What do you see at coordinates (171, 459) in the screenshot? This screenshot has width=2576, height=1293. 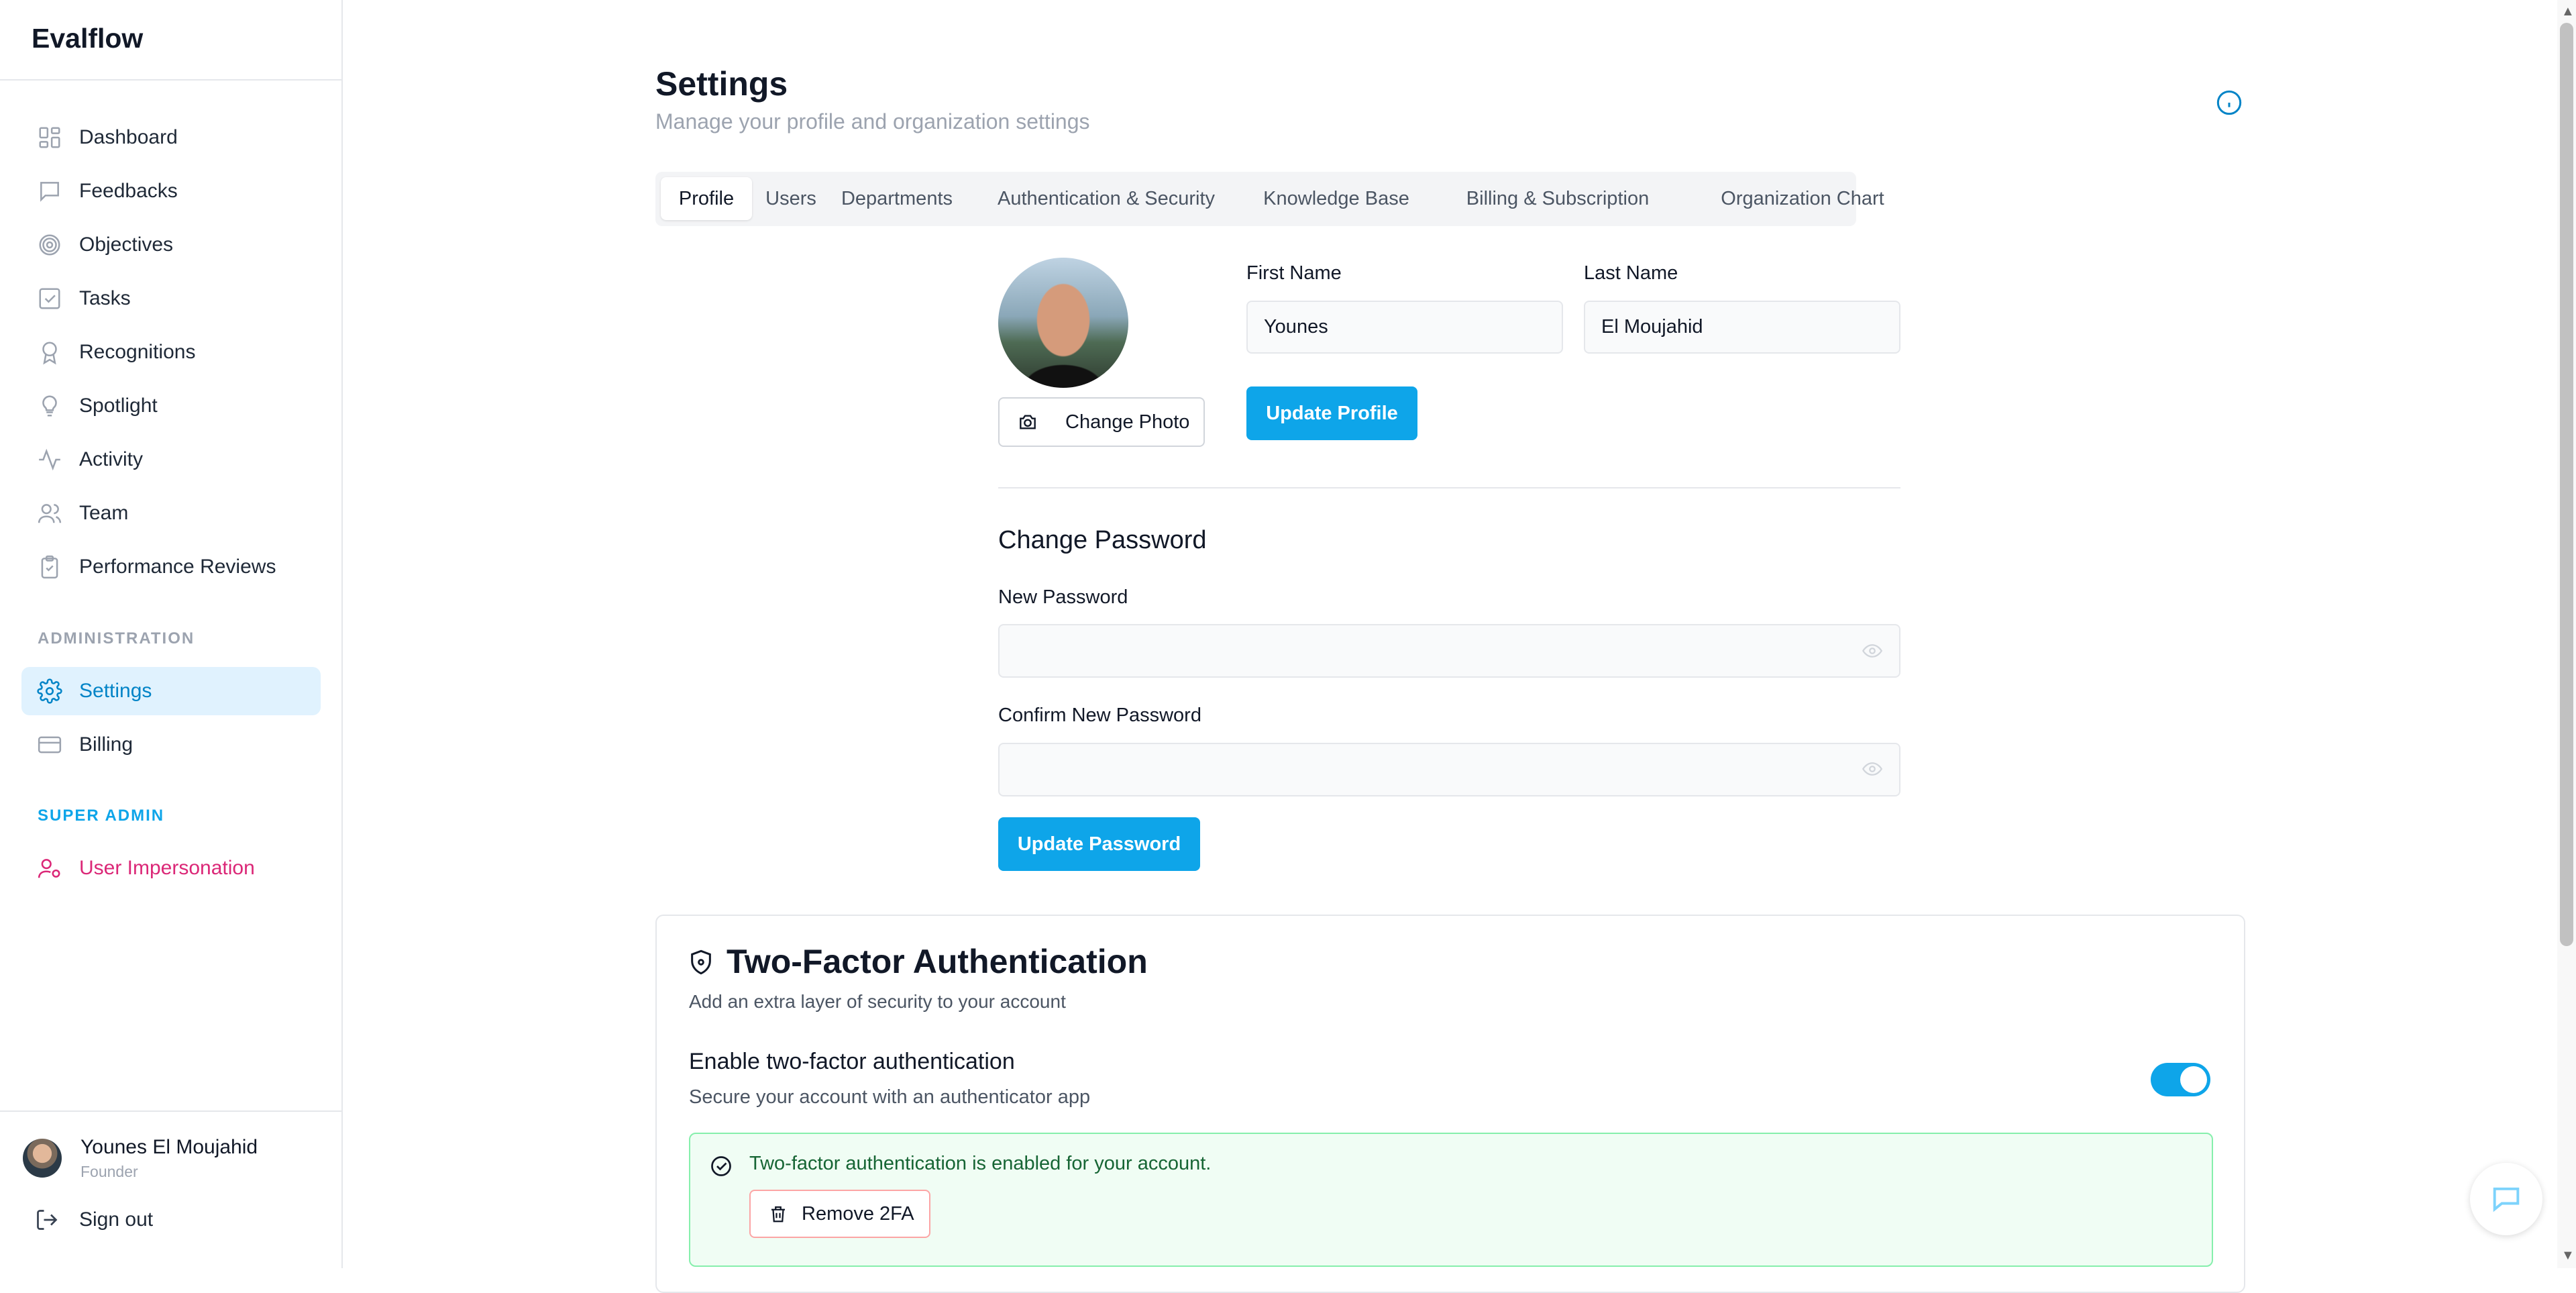 I see `sidebar-item-activity: Activity` at bounding box center [171, 459].